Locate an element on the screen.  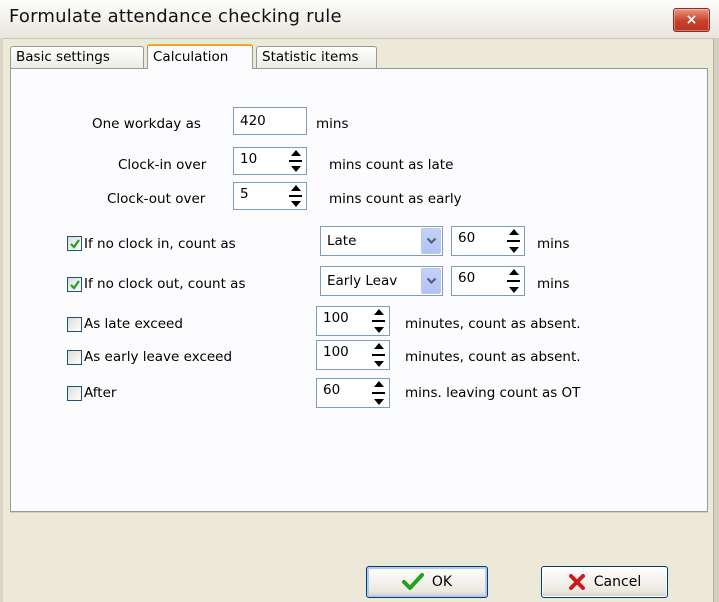
tab-basic-settings: Basic settings is located at coordinates (77, 57).